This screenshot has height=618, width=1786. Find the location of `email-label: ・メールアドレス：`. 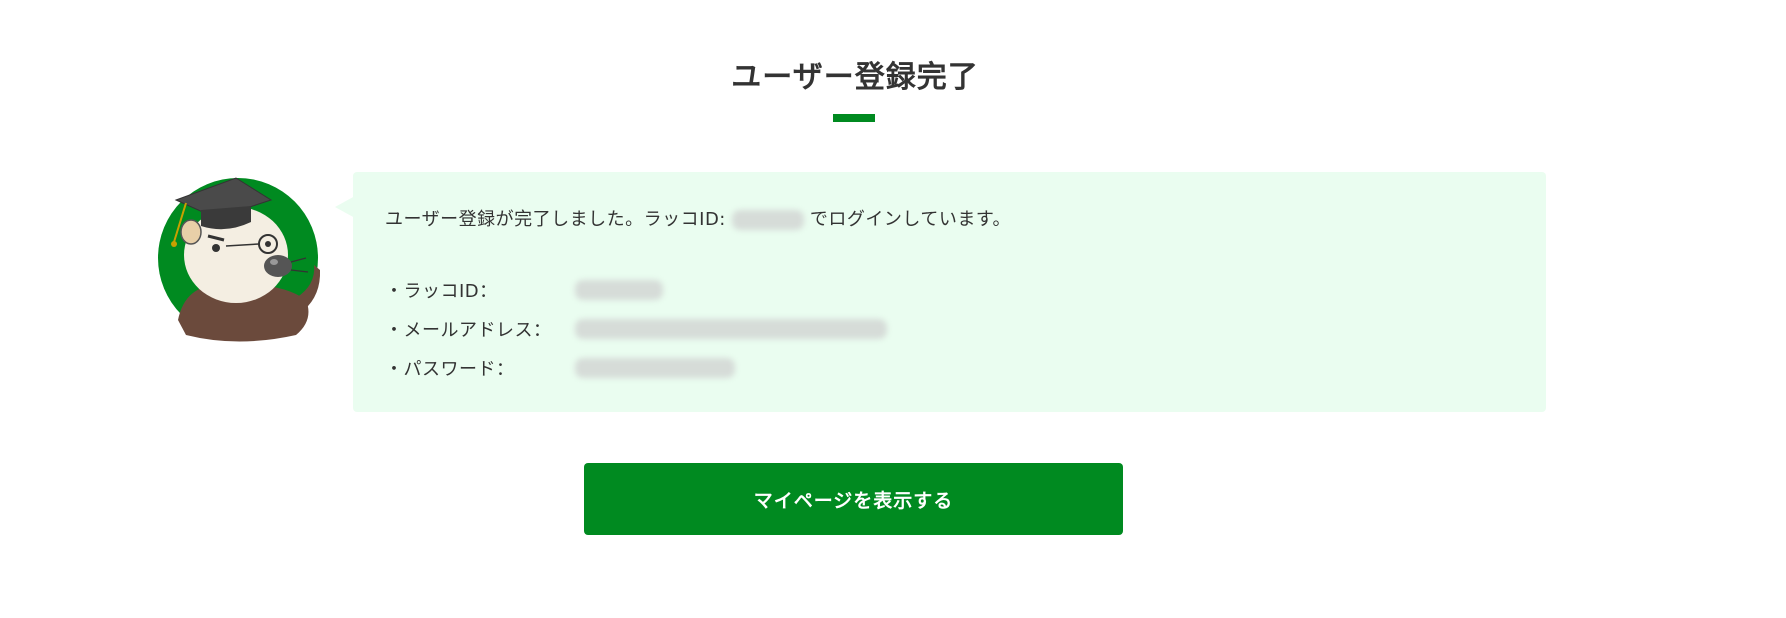

email-label: ・メールアドレス： is located at coordinates (468, 330).